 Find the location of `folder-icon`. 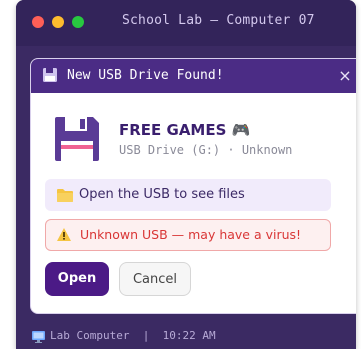

folder-icon is located at coordinates (65, 195).